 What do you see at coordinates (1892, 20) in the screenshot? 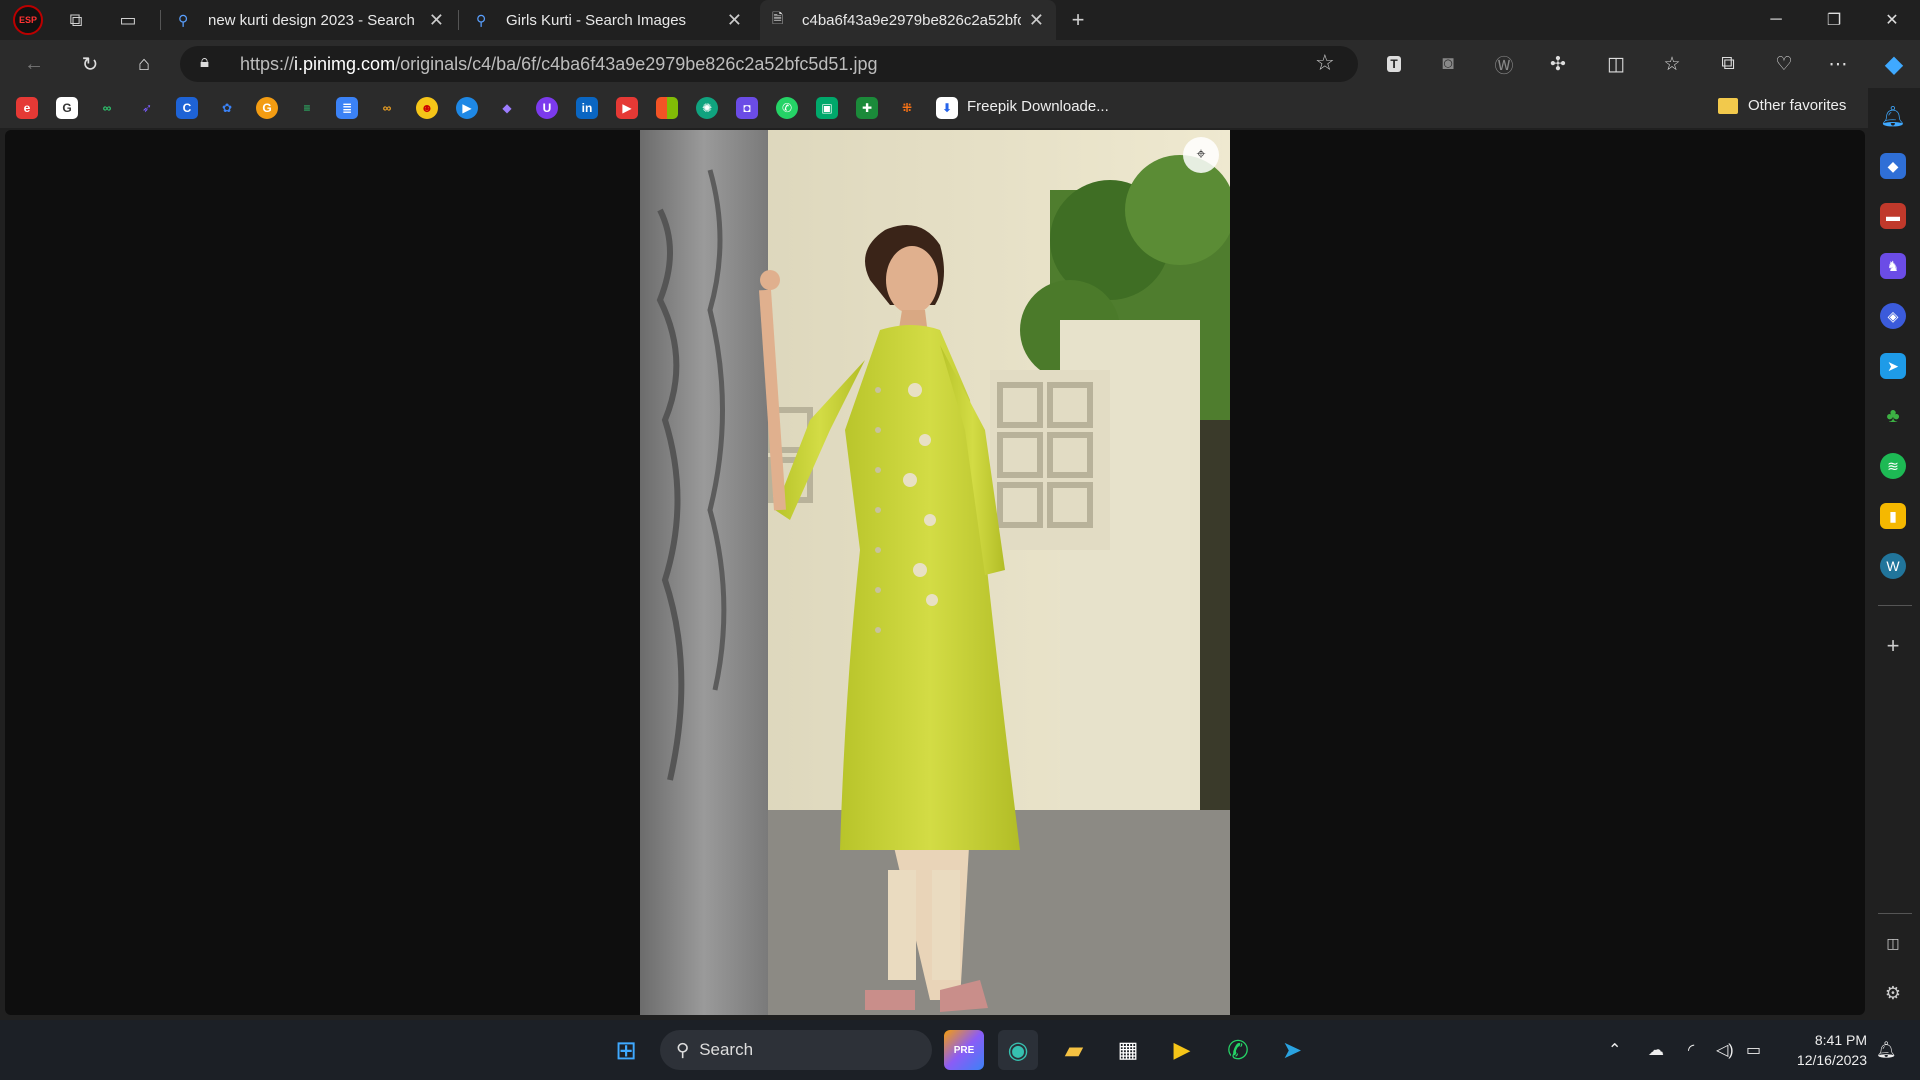
I see `close-window-button: ✕` at bounding box center [1892, 20].